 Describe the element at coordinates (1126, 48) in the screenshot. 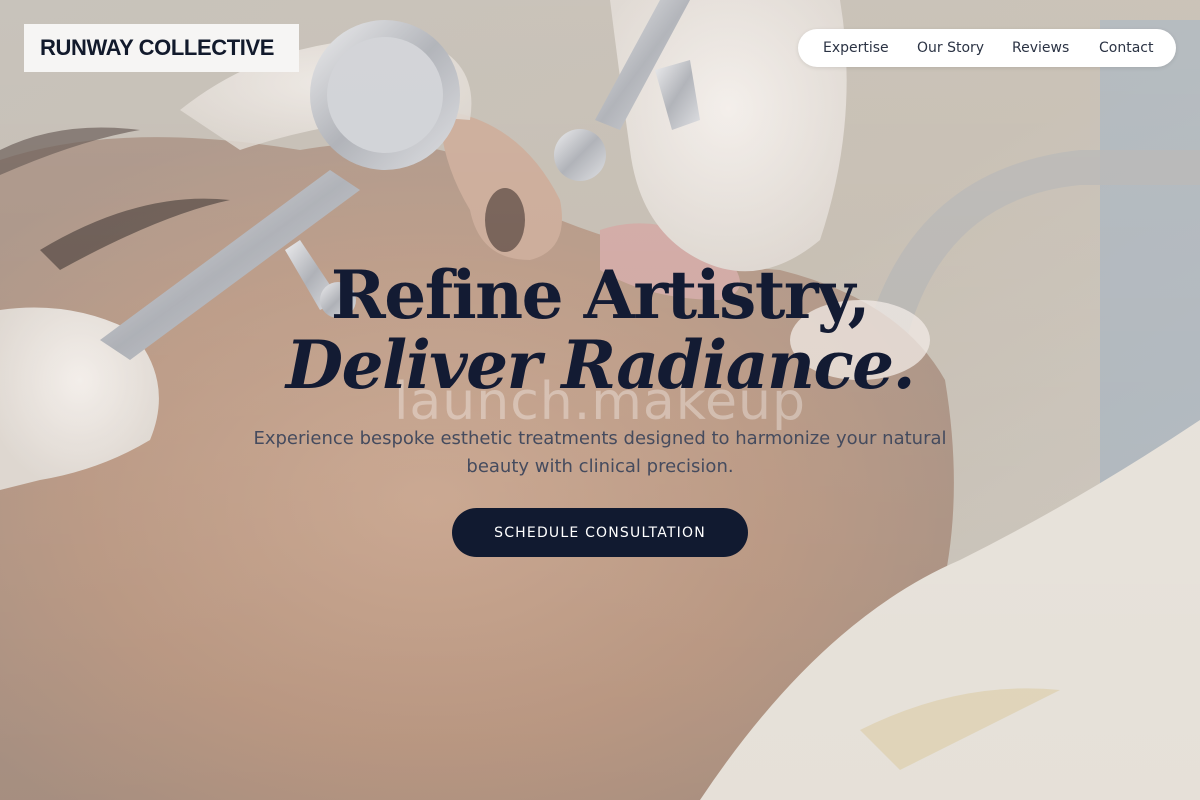

I see `nav-link-contact: Contact` at that location.